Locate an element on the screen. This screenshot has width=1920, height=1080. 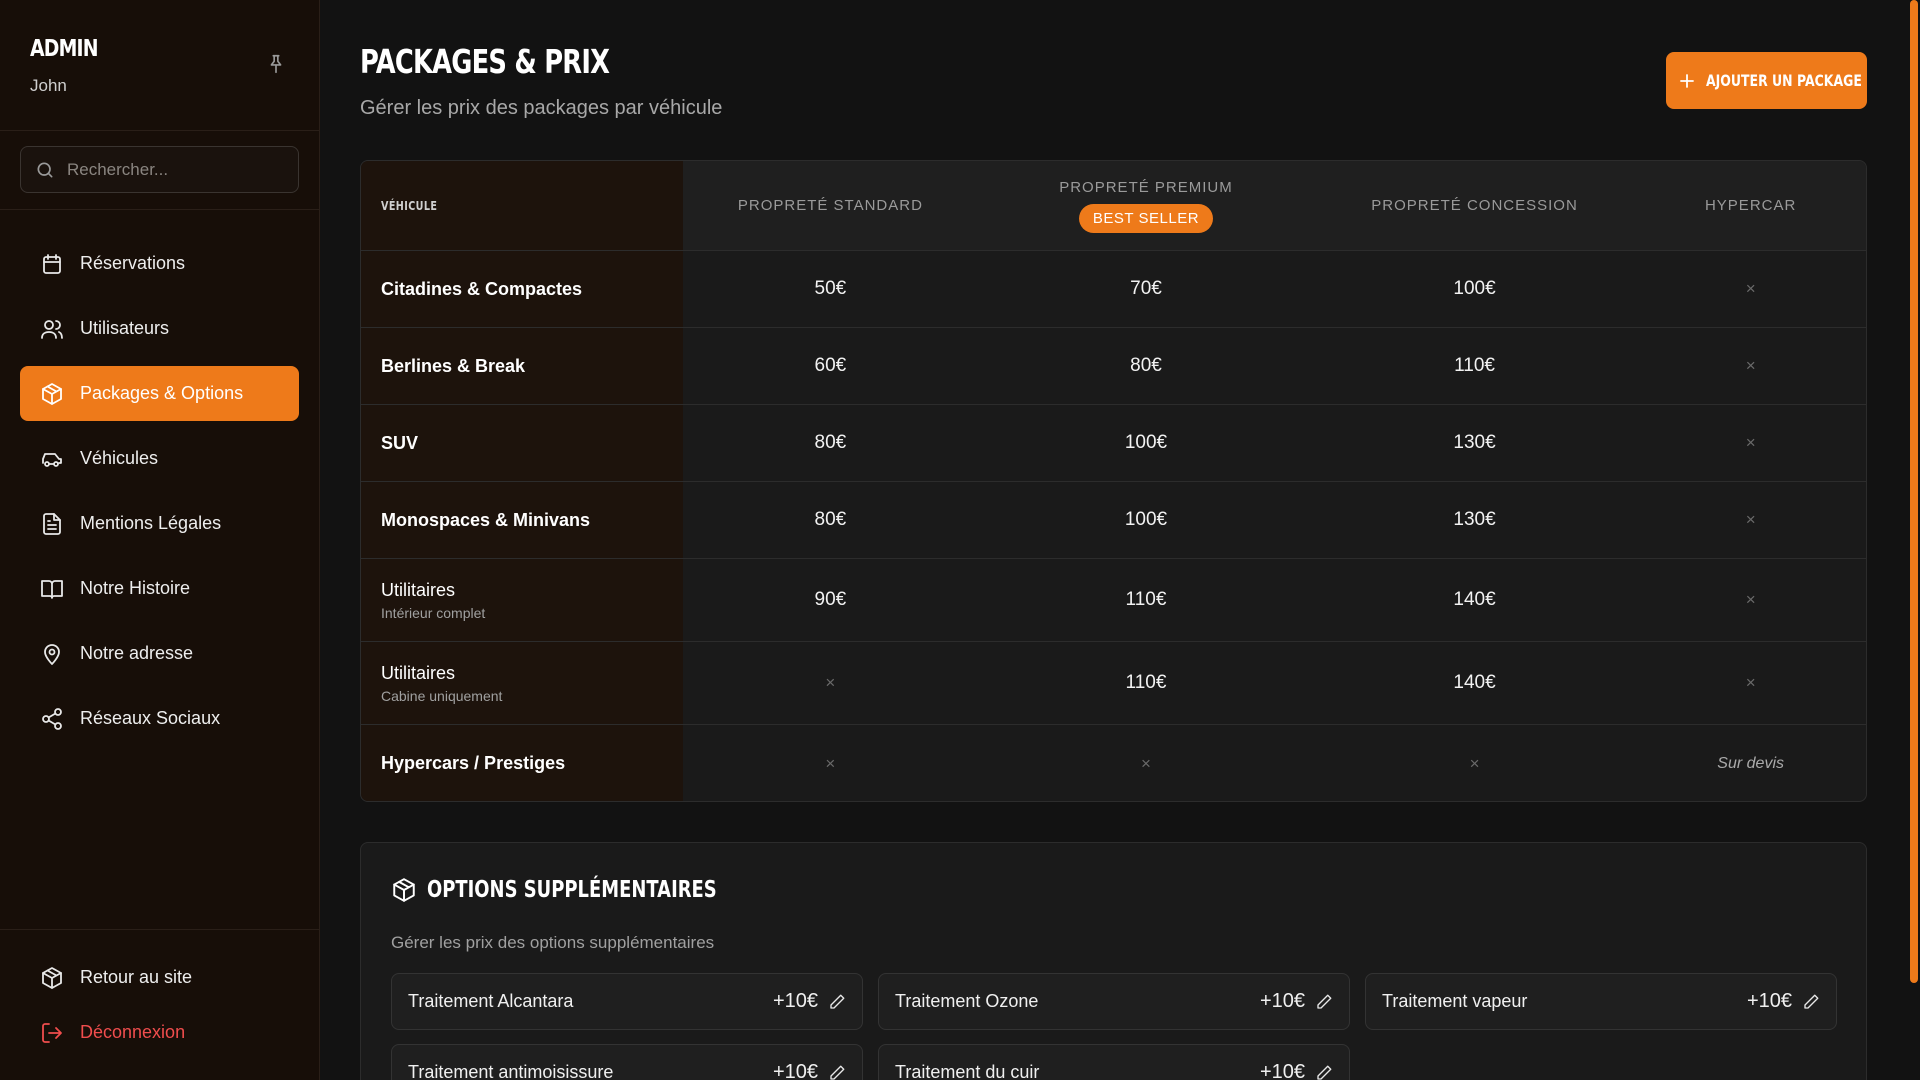
search-icon is located at coordinates (45, 169).